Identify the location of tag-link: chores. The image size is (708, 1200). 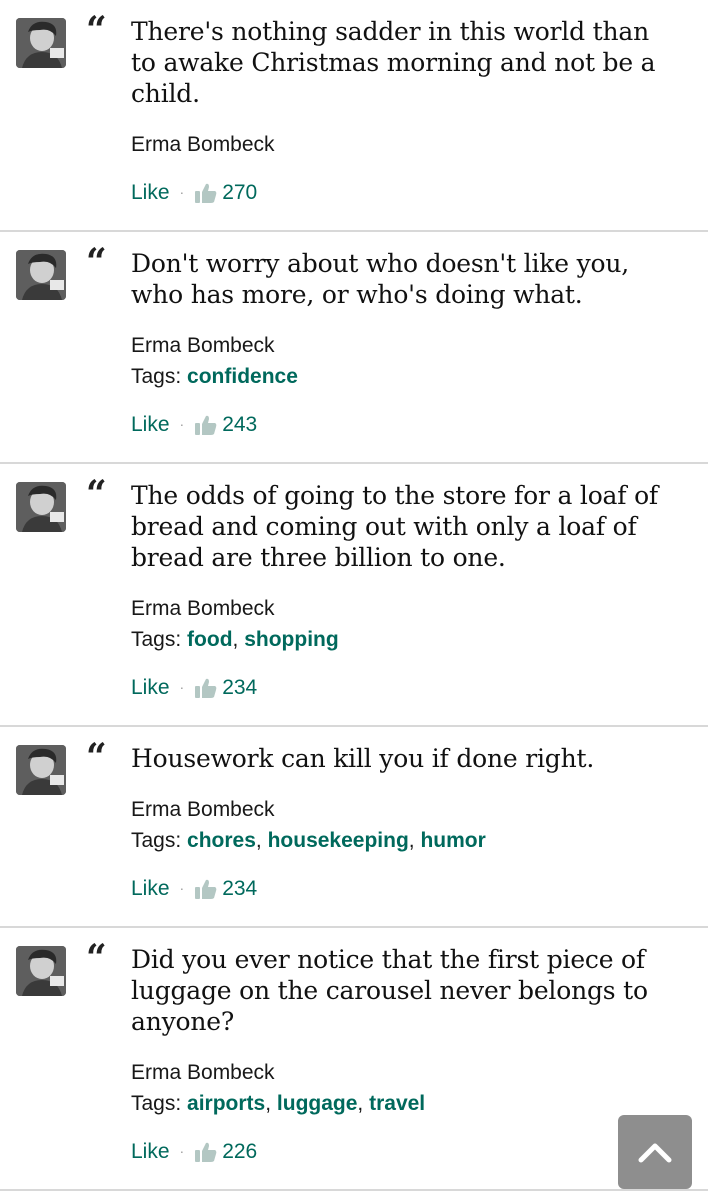
(221, 840).